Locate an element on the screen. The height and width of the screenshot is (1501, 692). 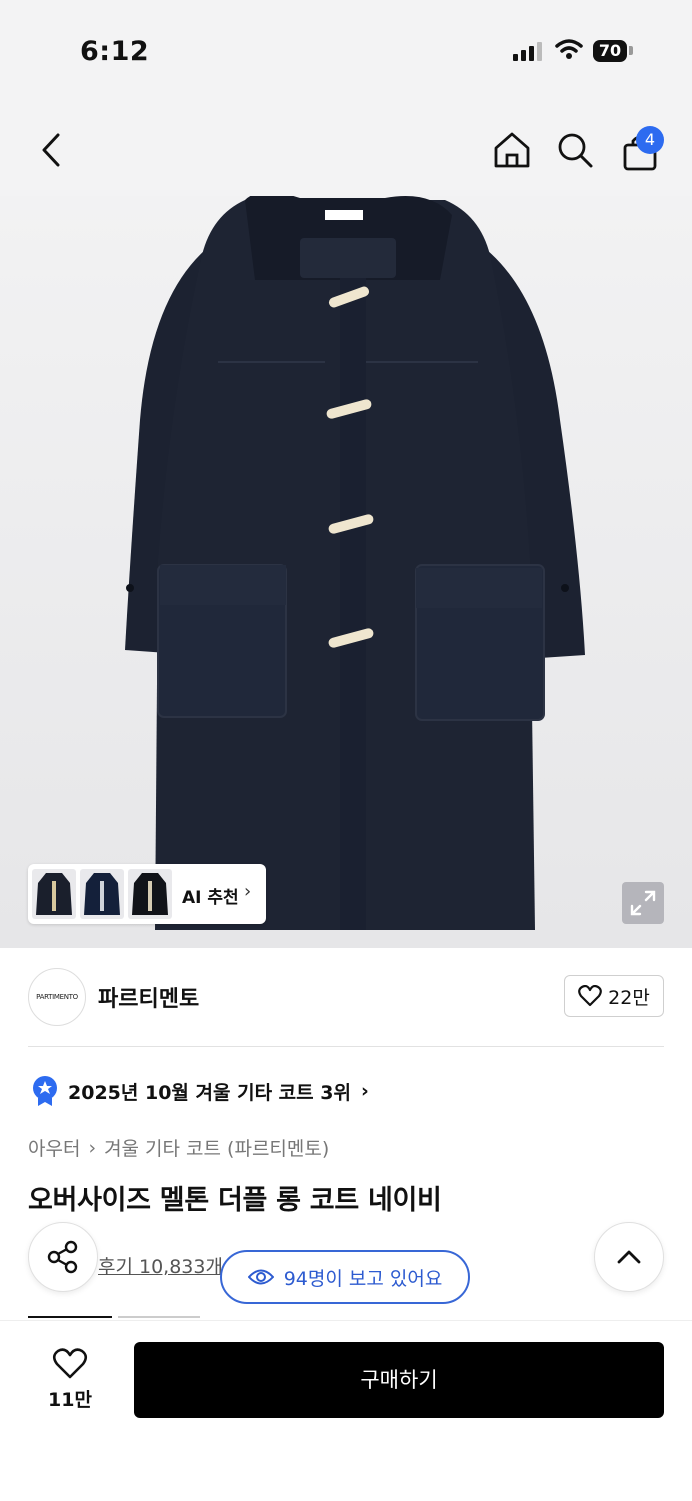
brand-like-button: 22만 is located at coordinates (614, 996).